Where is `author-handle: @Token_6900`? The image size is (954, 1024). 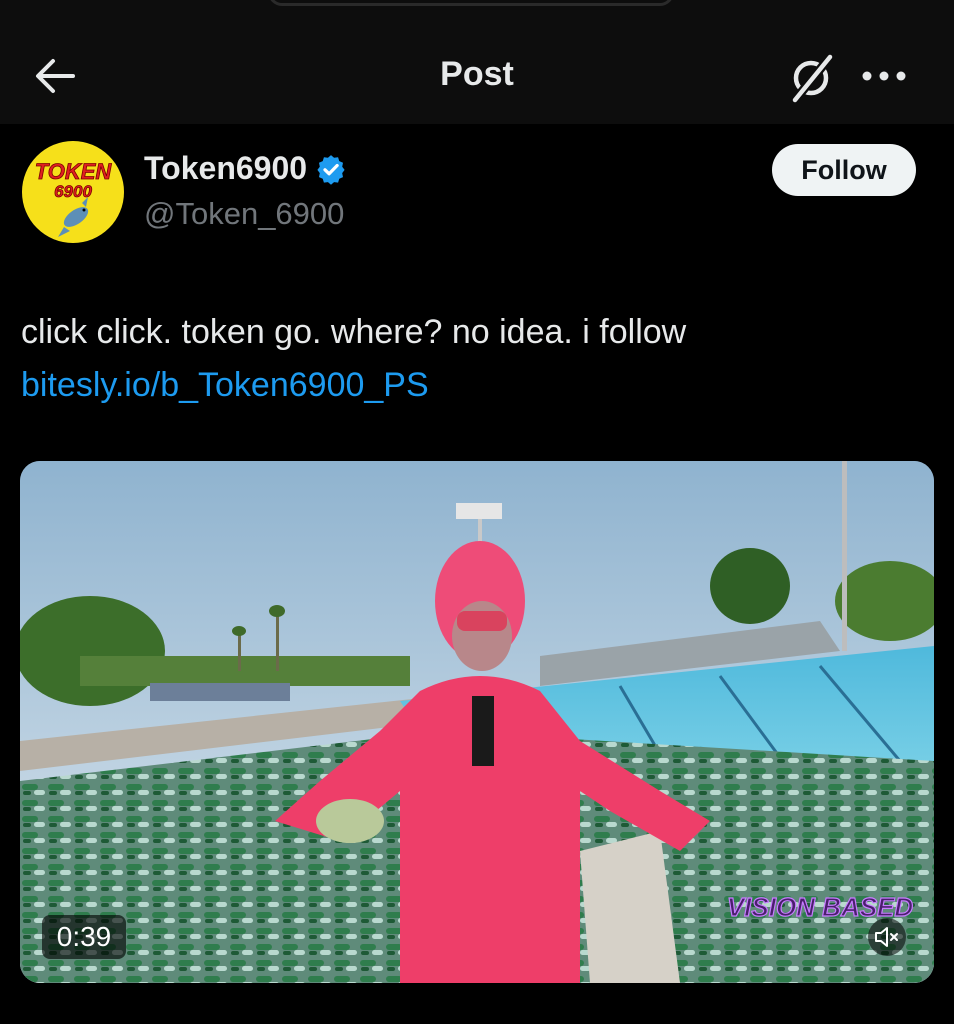 author-handle: @Token_6900 is located at coordinates (244, 214).